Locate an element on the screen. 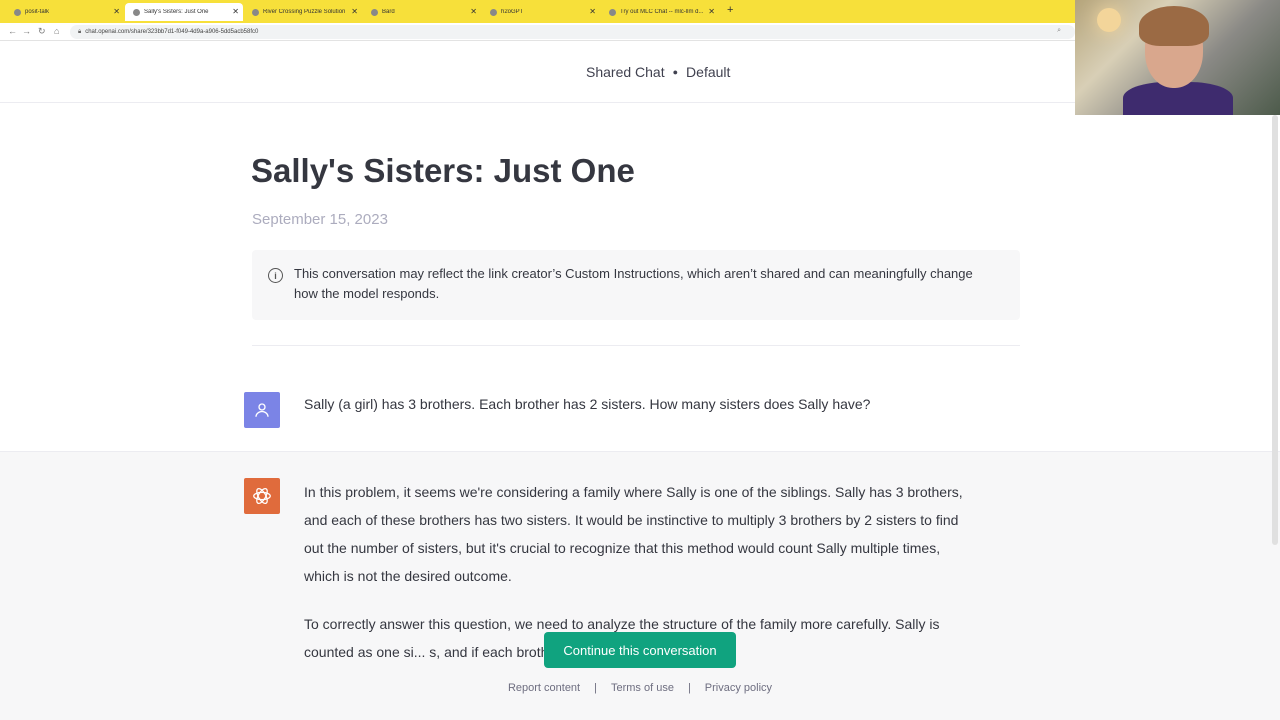 The image size is (1280, 720). tab-title: posit-talk is located at coordinates (37, 12).